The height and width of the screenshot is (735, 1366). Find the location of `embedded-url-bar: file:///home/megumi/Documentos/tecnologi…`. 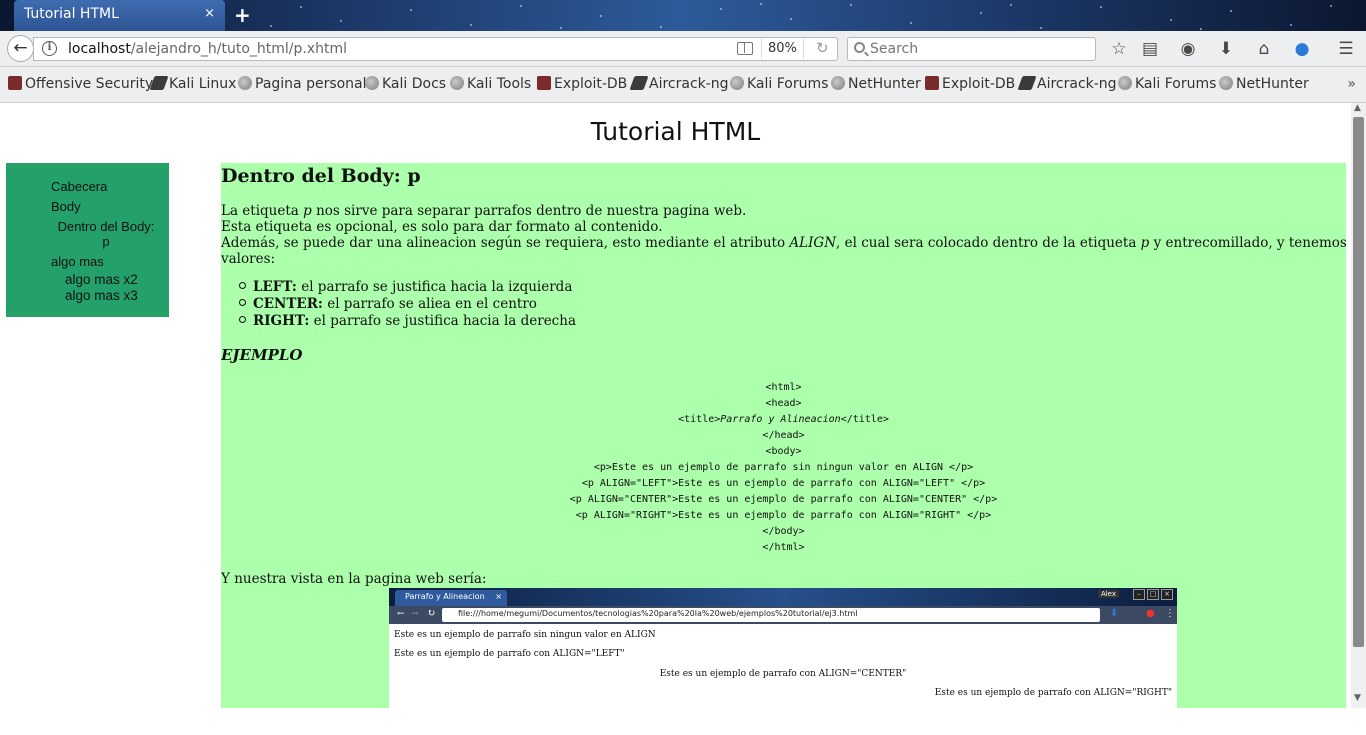

embedded-url-bar: file:///home/megumi/Documentos/tecnologi… is located at coordinates (771, 615).